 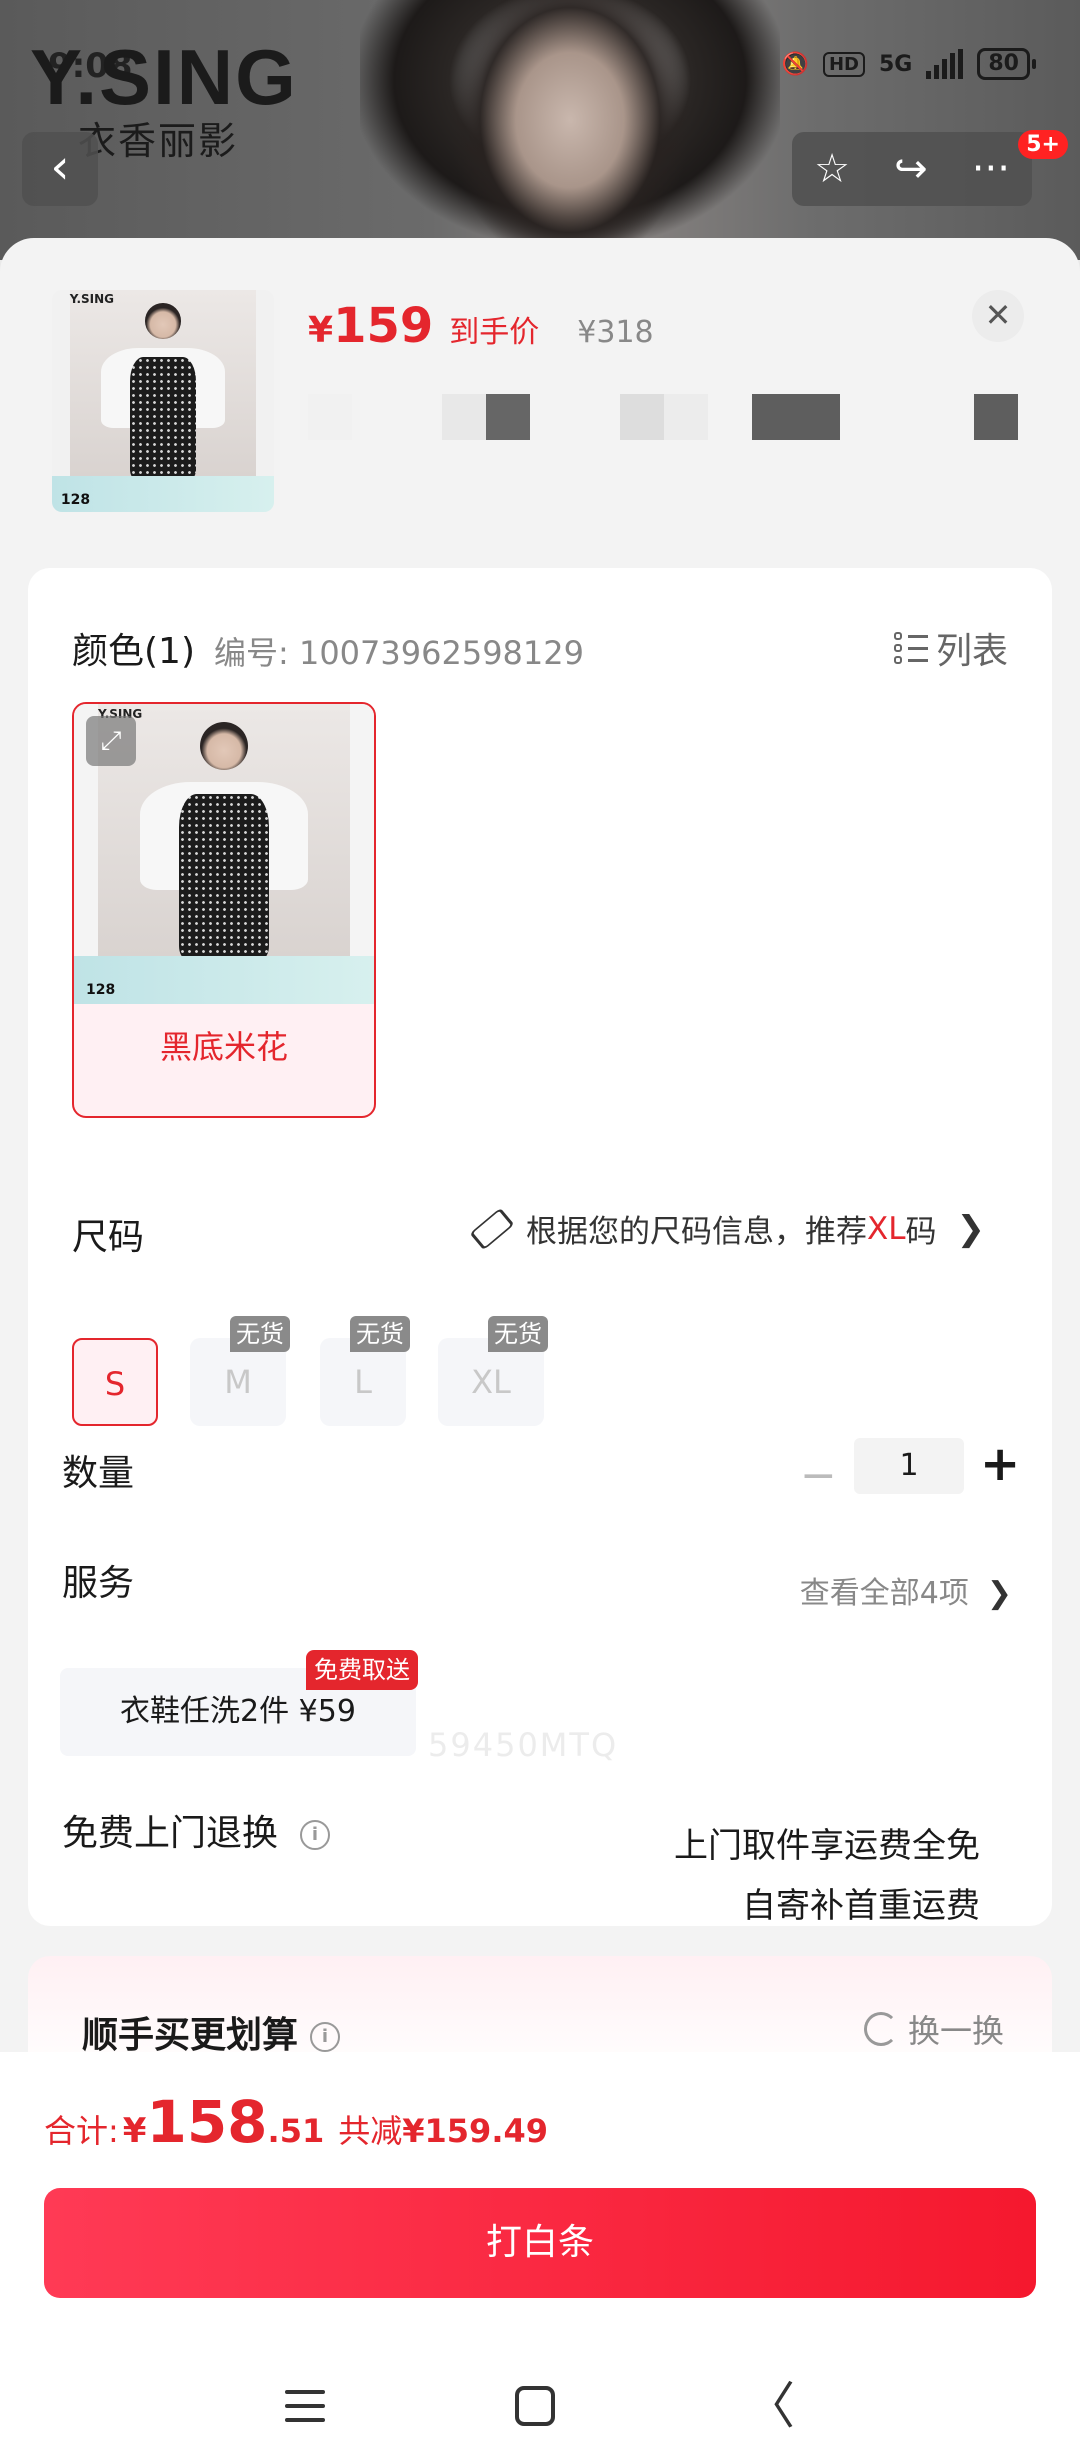 I want to click on back-icon: 〈, so click(x=770, y=2406).